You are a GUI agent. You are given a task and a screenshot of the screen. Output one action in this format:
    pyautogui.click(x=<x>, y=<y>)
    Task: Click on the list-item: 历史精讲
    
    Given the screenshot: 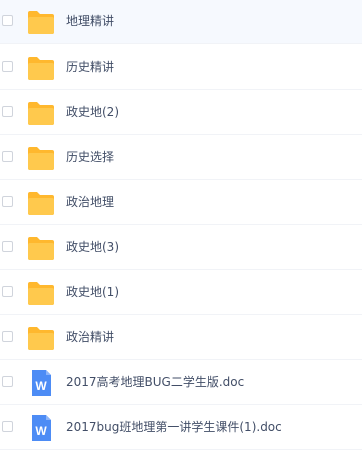 What is the action you would take?
    pyautogui.click(x=181, y=67)
    